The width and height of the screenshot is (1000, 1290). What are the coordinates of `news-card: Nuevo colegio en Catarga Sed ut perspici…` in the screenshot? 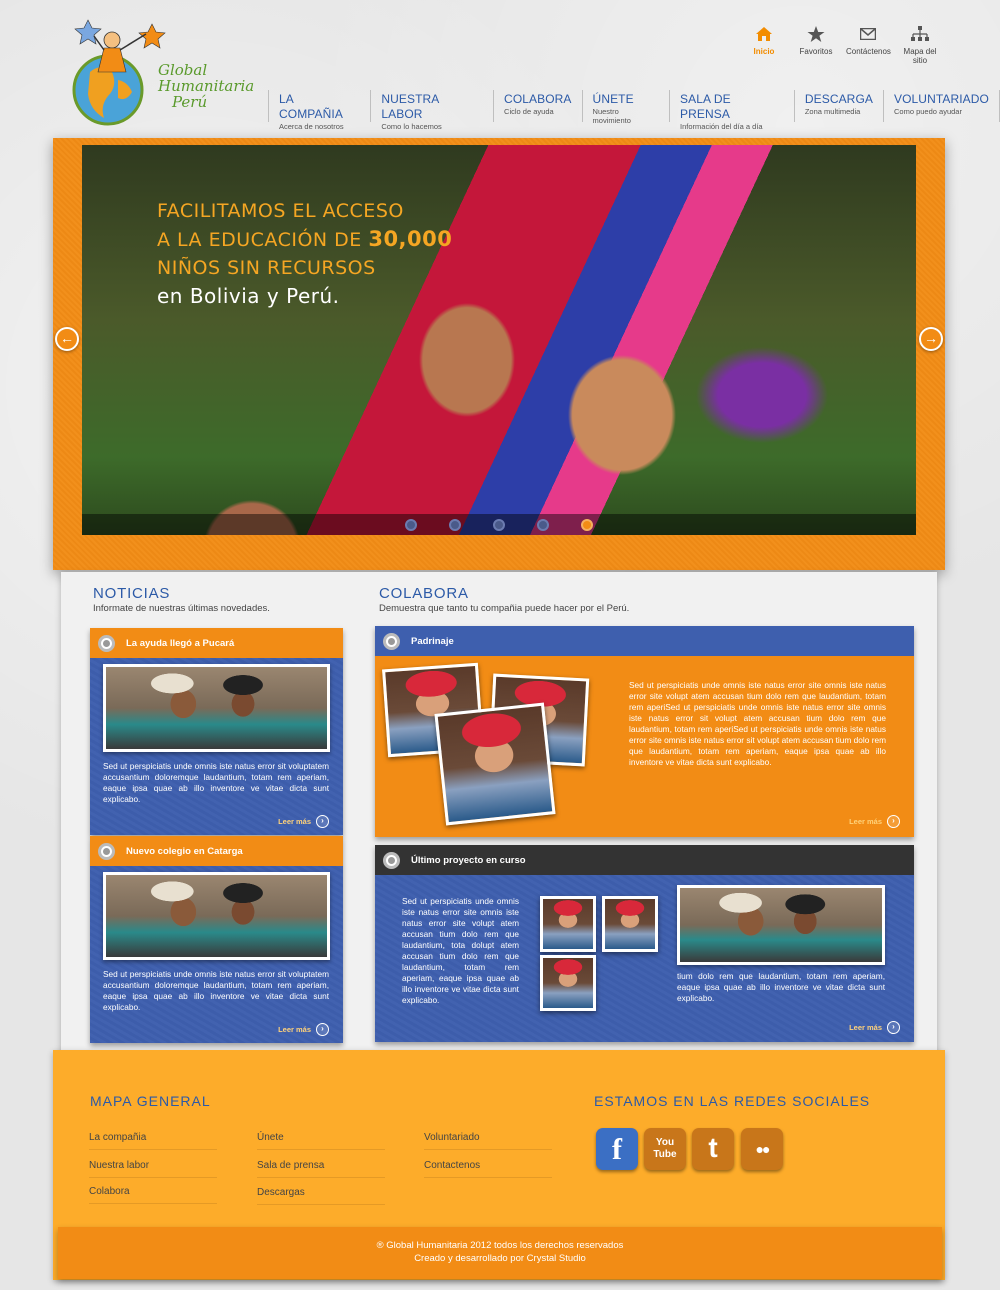 It's located at (216, 939).